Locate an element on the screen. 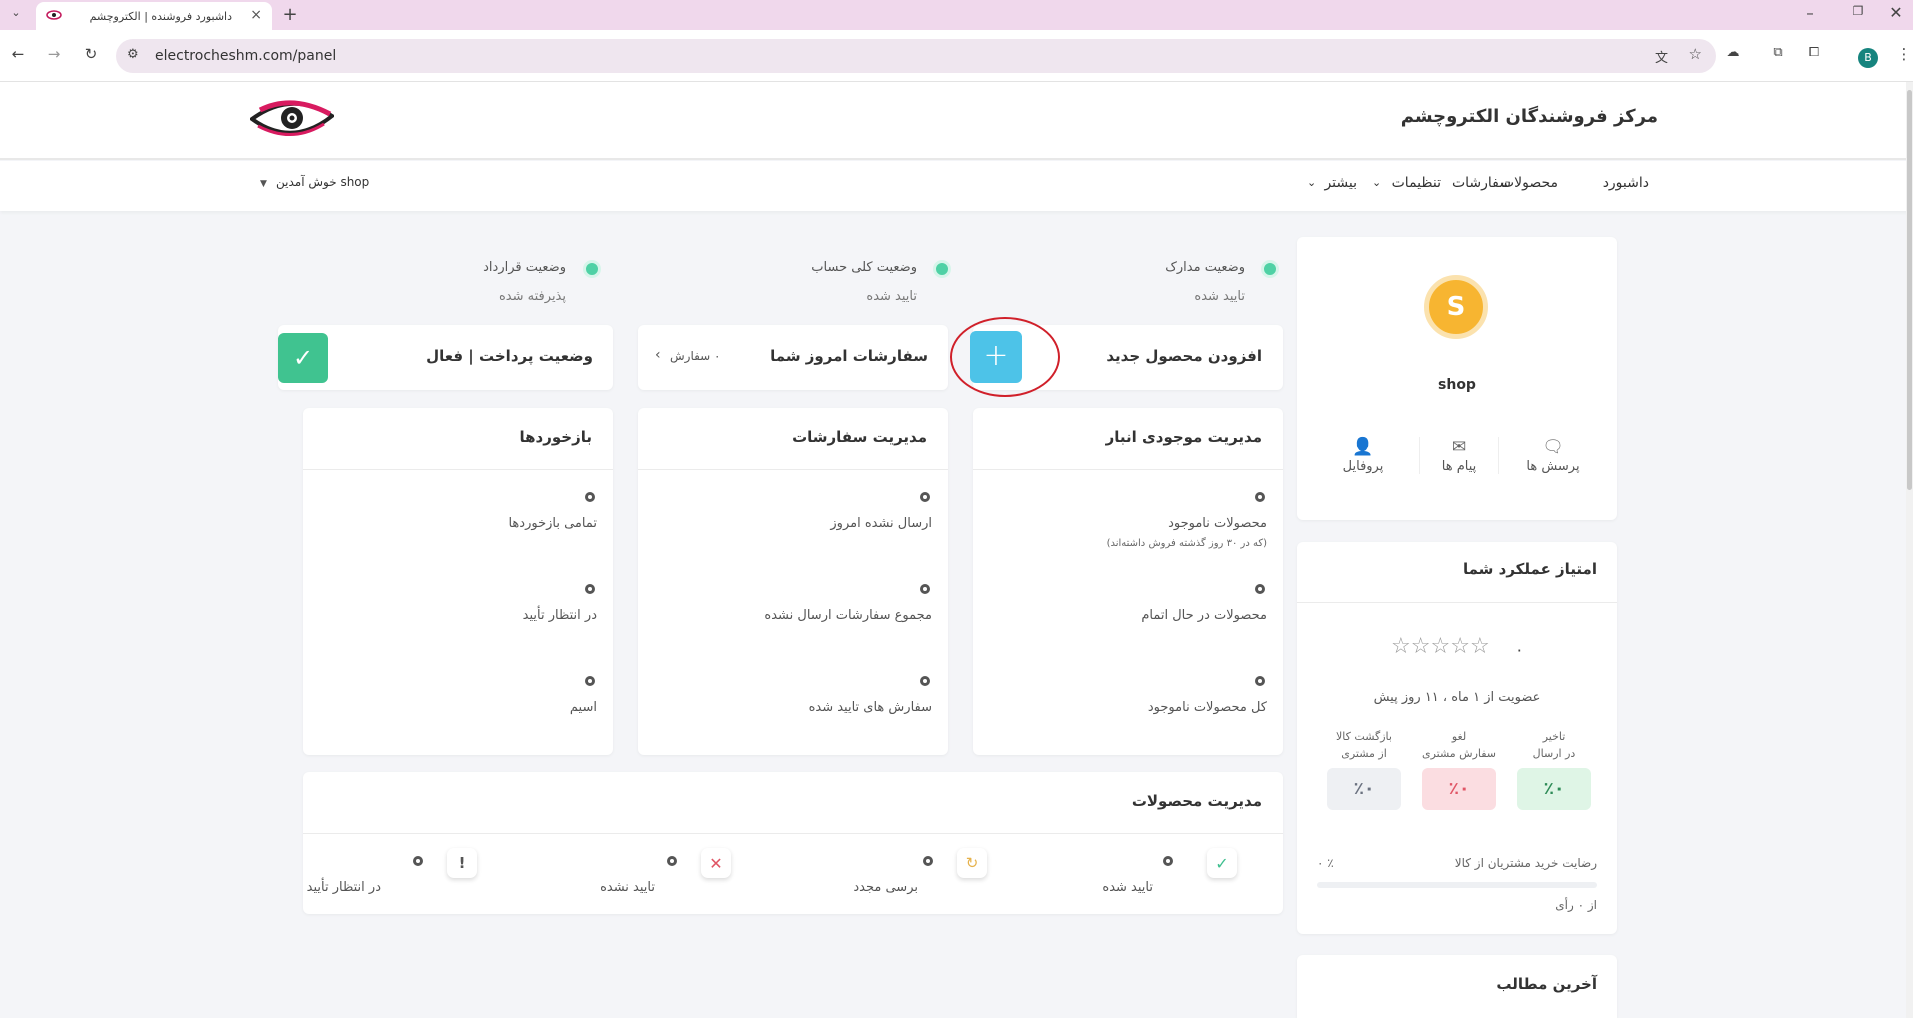  new-tab-icon: + is located at coordinates (290, 14).